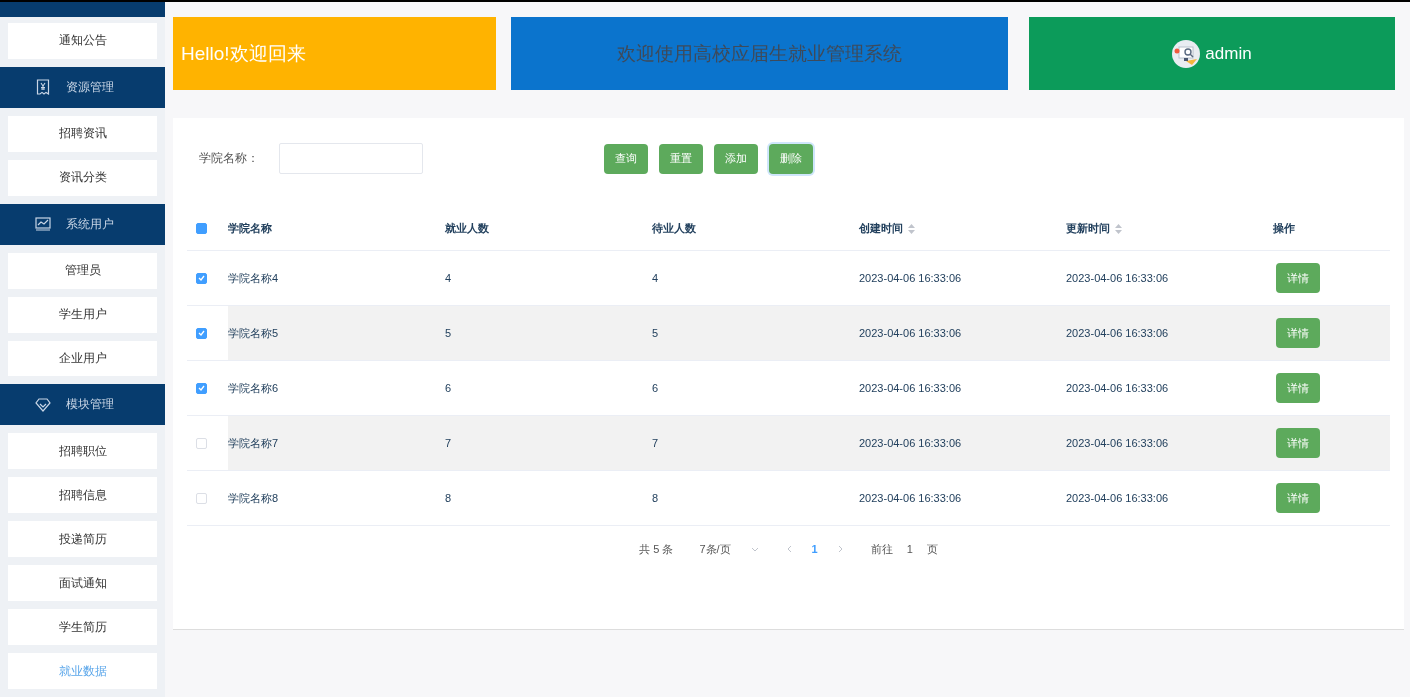 The width and height of the screenshot is (1410, 697). Describe the element at coordinates (82, 495) in the screenshot. I see `menu-item: 招聘信息` at that location.